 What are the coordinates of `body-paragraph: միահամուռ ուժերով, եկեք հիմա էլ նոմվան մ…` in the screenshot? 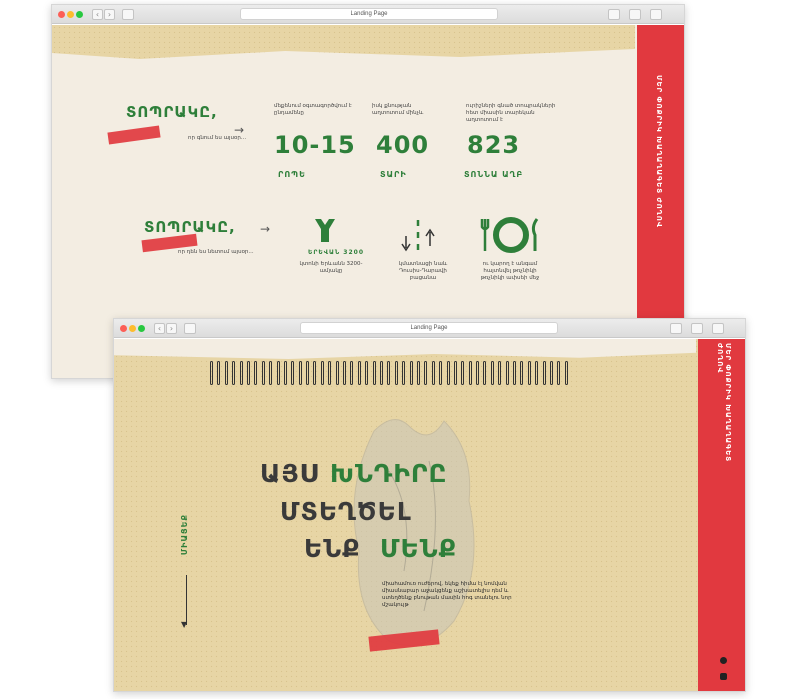 It's located at (447, 594).